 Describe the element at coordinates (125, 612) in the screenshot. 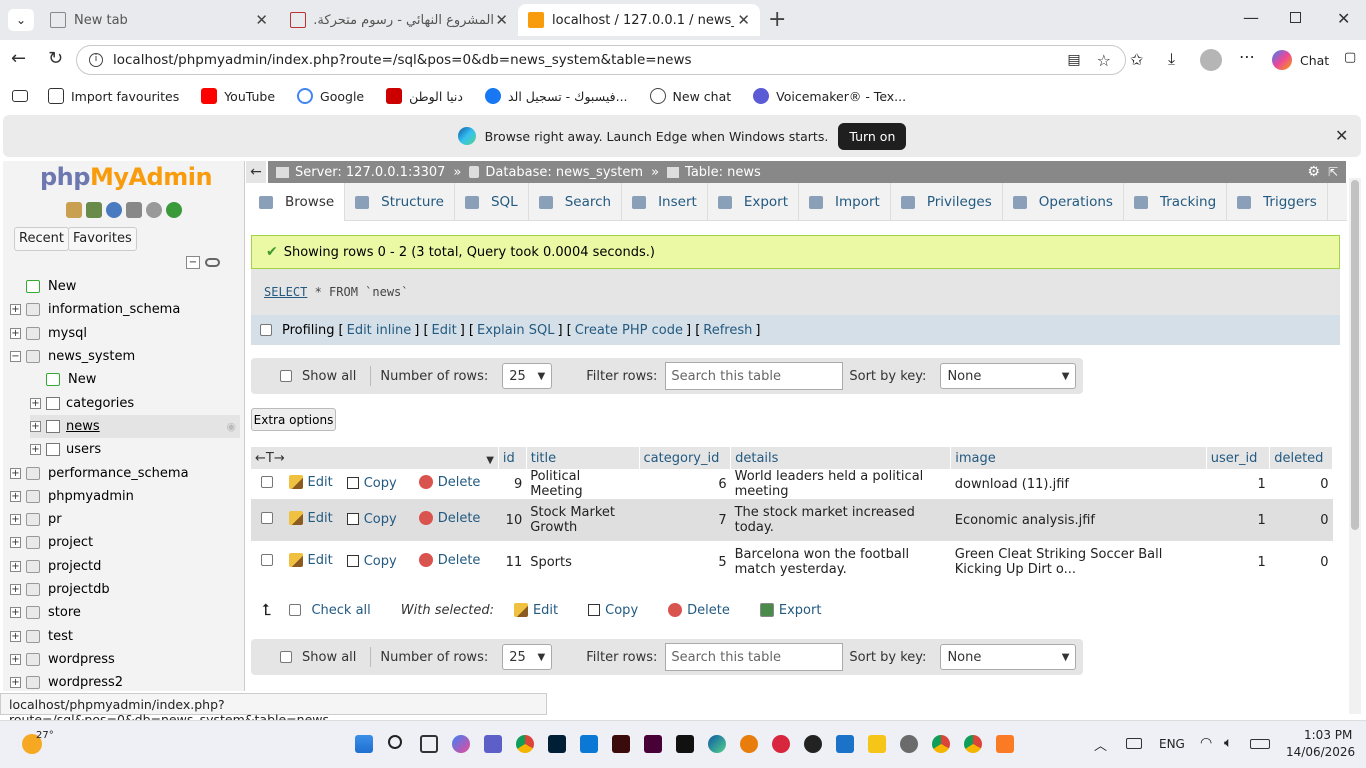

I see `tree-node-store: + store` at that location.